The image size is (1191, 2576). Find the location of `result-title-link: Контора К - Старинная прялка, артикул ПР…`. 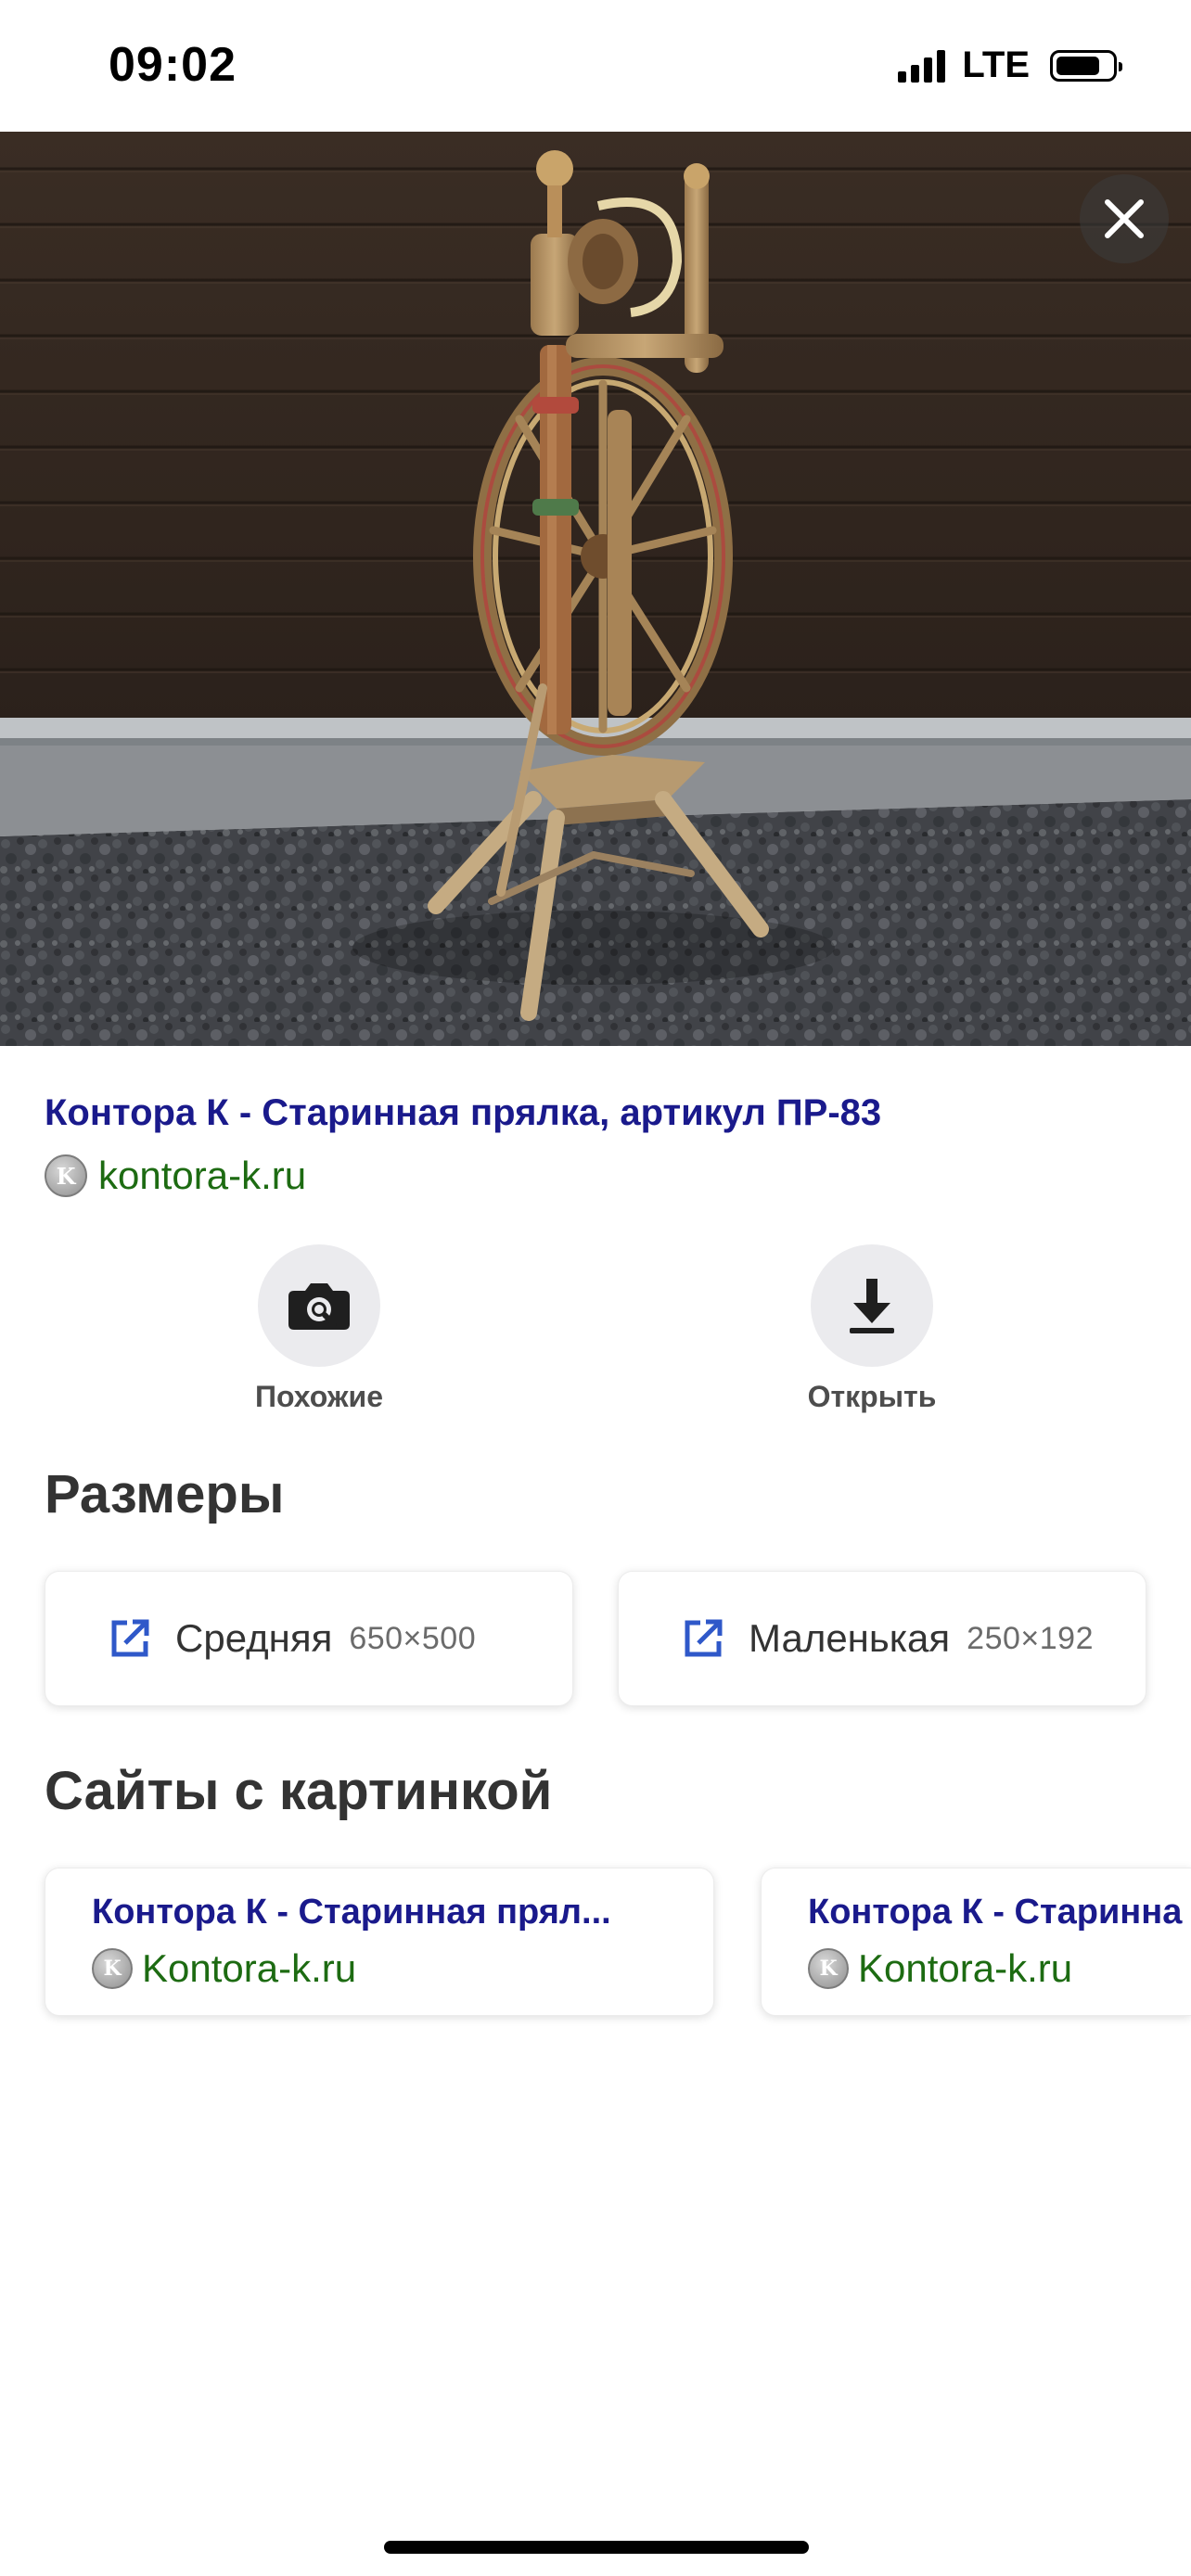

result-title-link: Контора К - Старинная прялка, артикул ПР… is located at coordinates (463, 1113).